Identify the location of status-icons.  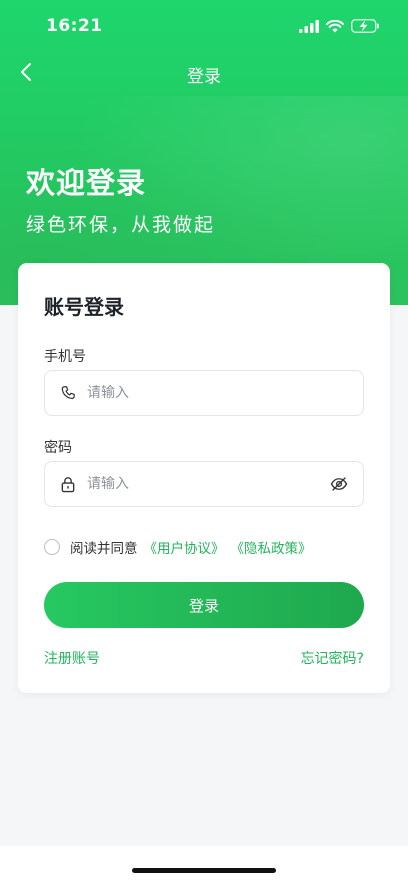
(339, 26).